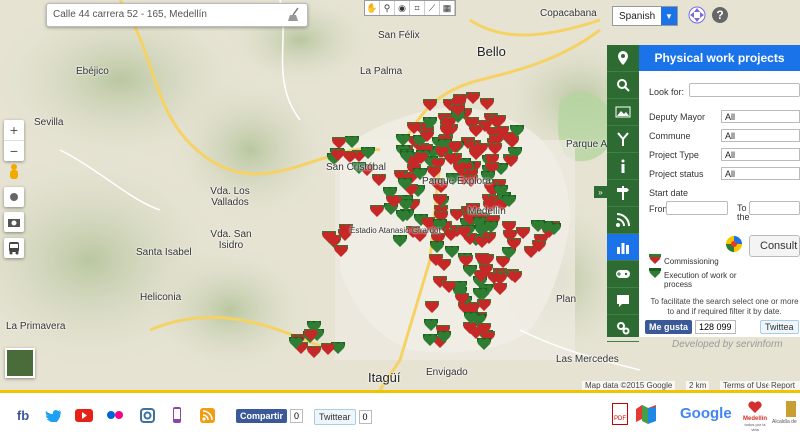 The image size is (800, 434). Describe the element at coordinates (14, 150) in the screenshot. I see `zoom-out-button: −` at that location.